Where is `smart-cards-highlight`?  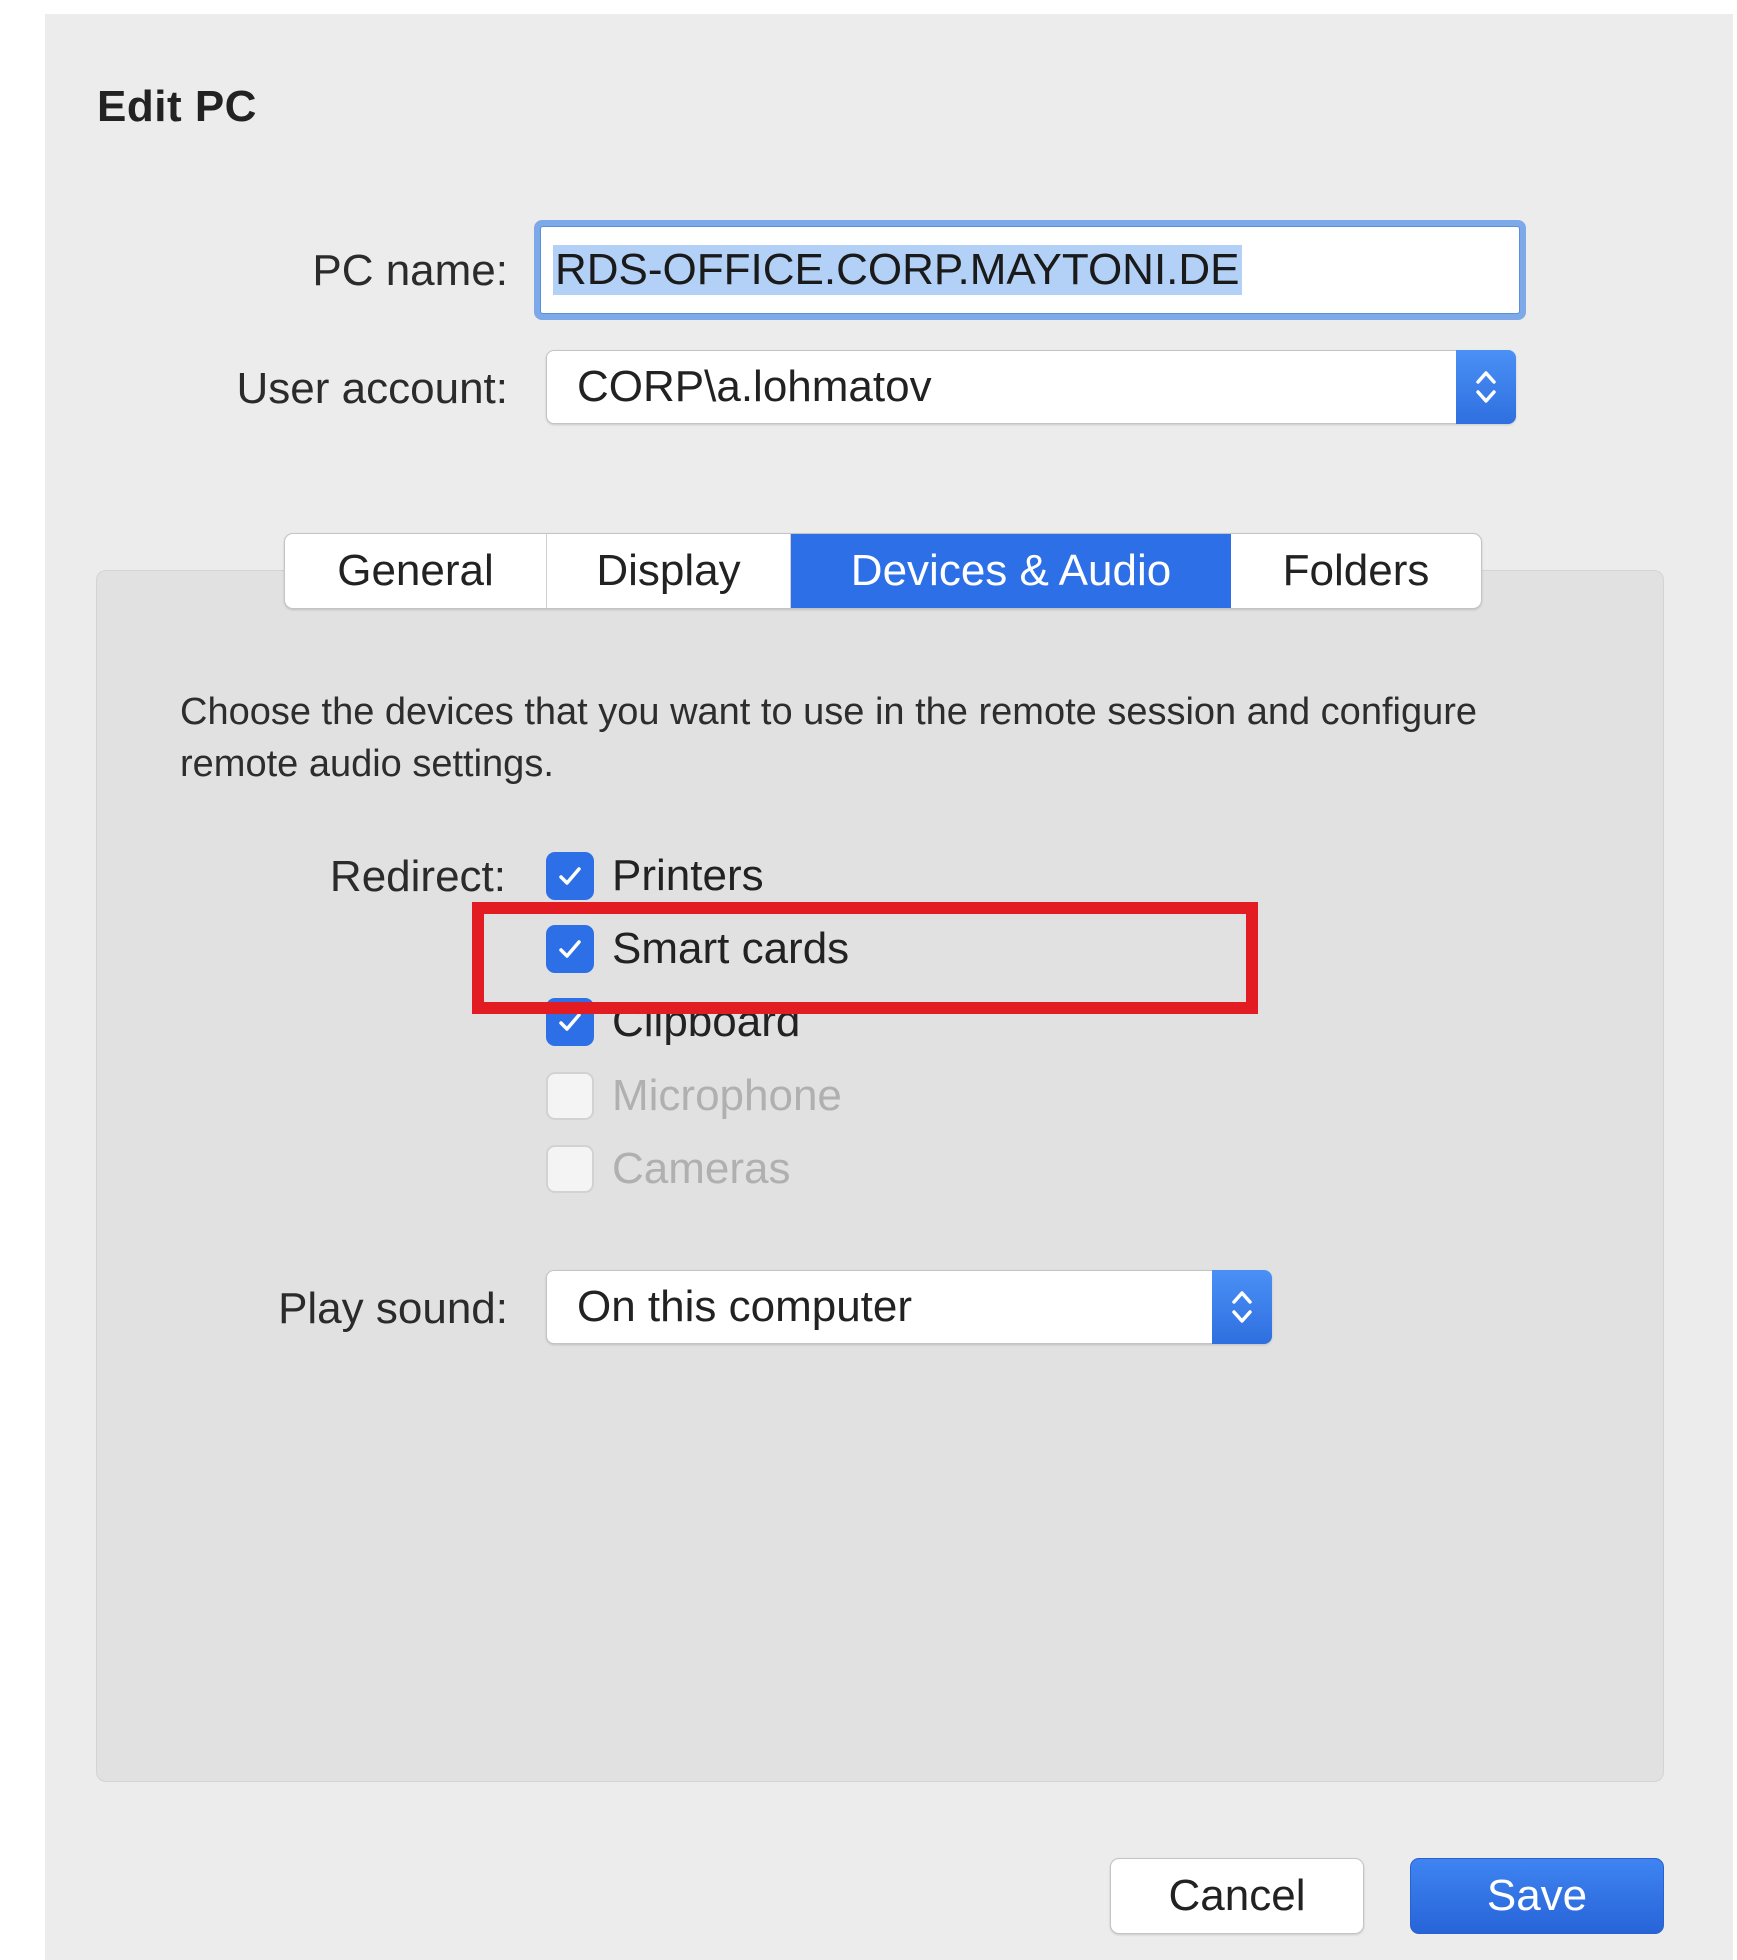
smart-cards-highlight is located at coordinates (865, 958).